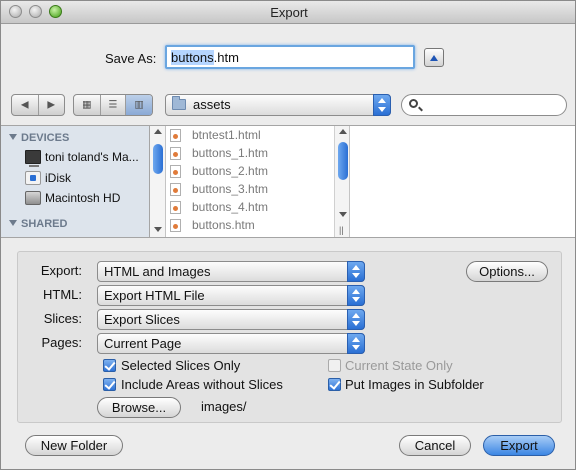 The height and width of the screenshot is (470, 576). I want to click on nav-buttons: ◀ ▶, so click(38, 105).